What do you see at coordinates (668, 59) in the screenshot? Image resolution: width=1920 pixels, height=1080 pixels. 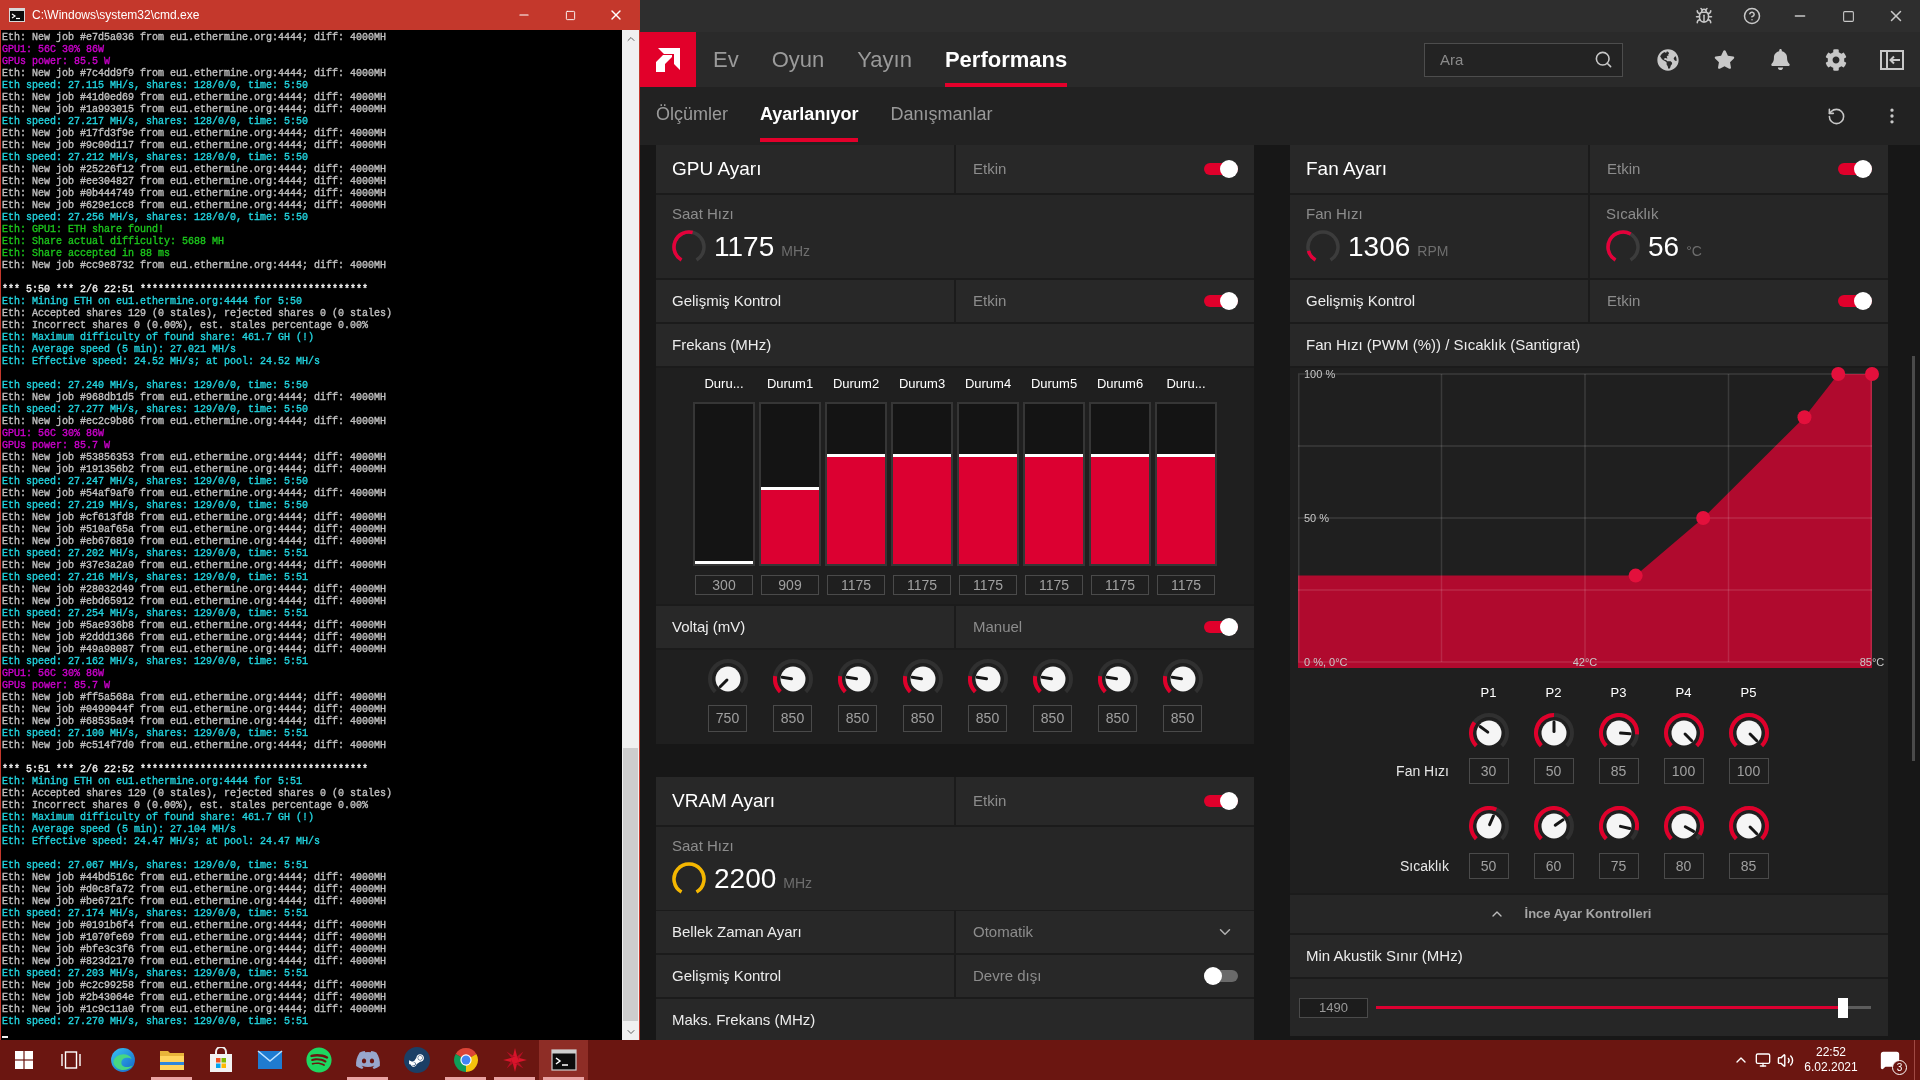 I see `arrow-logo-icon` at bounding box center [668, 59].